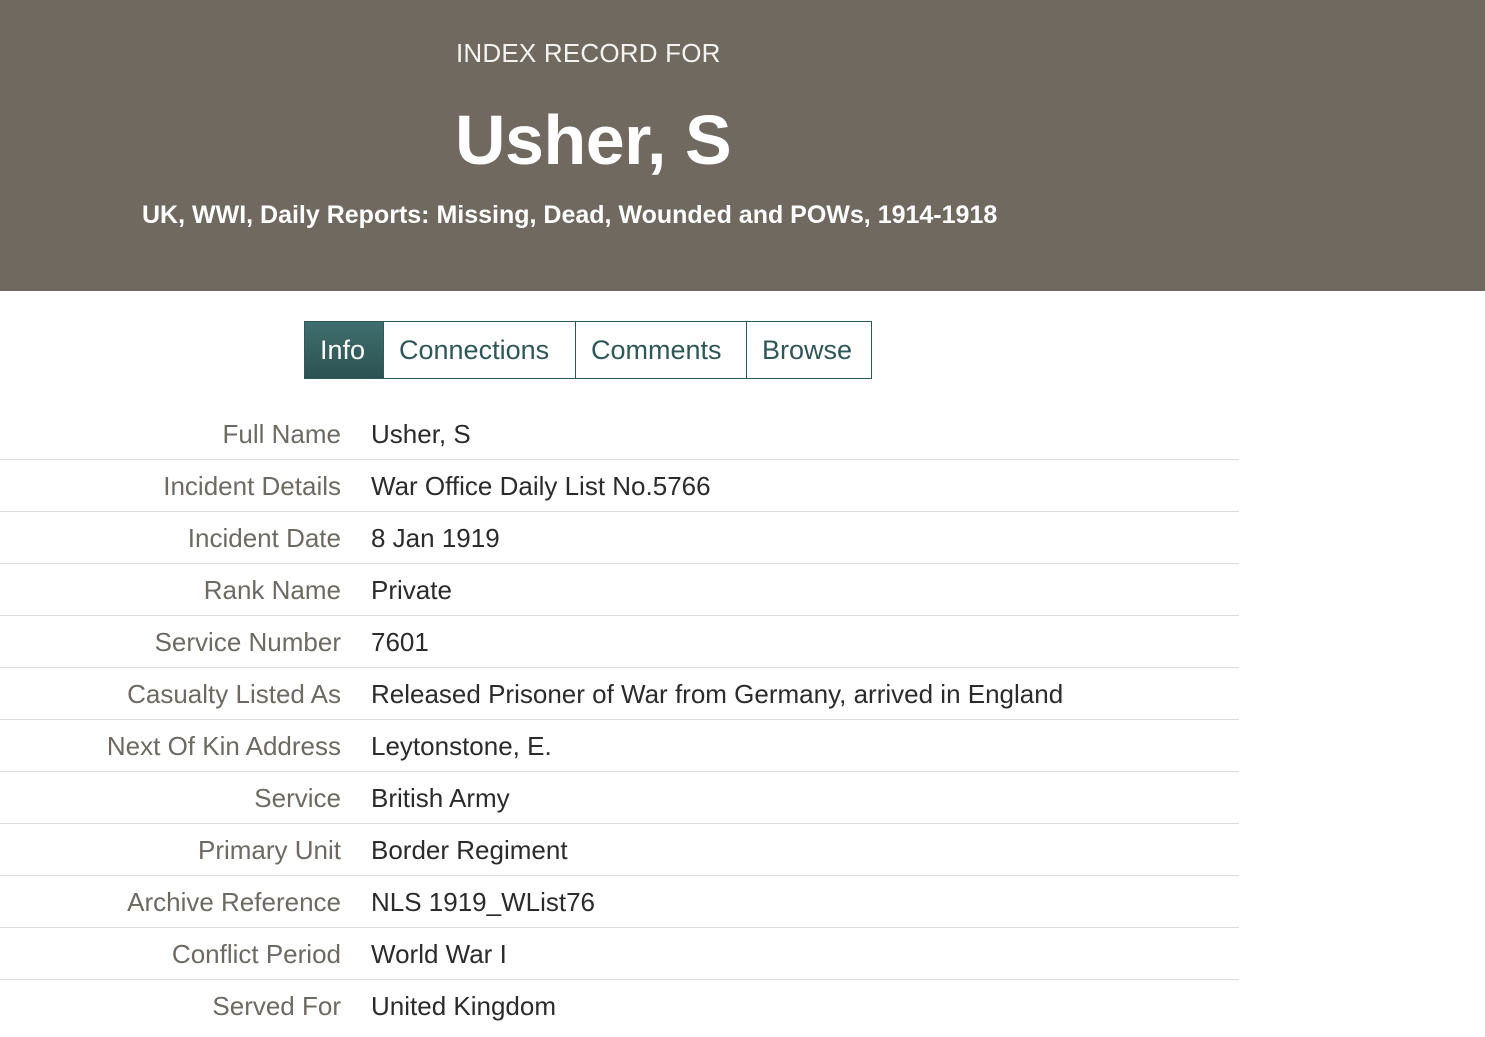 Image resolution: width=1485 pixels, height=1037 pixels. Describe the element at coordinates (541, 486) in the screenshot. I see `detail-value: War Office Daily List No.5766` at that location.